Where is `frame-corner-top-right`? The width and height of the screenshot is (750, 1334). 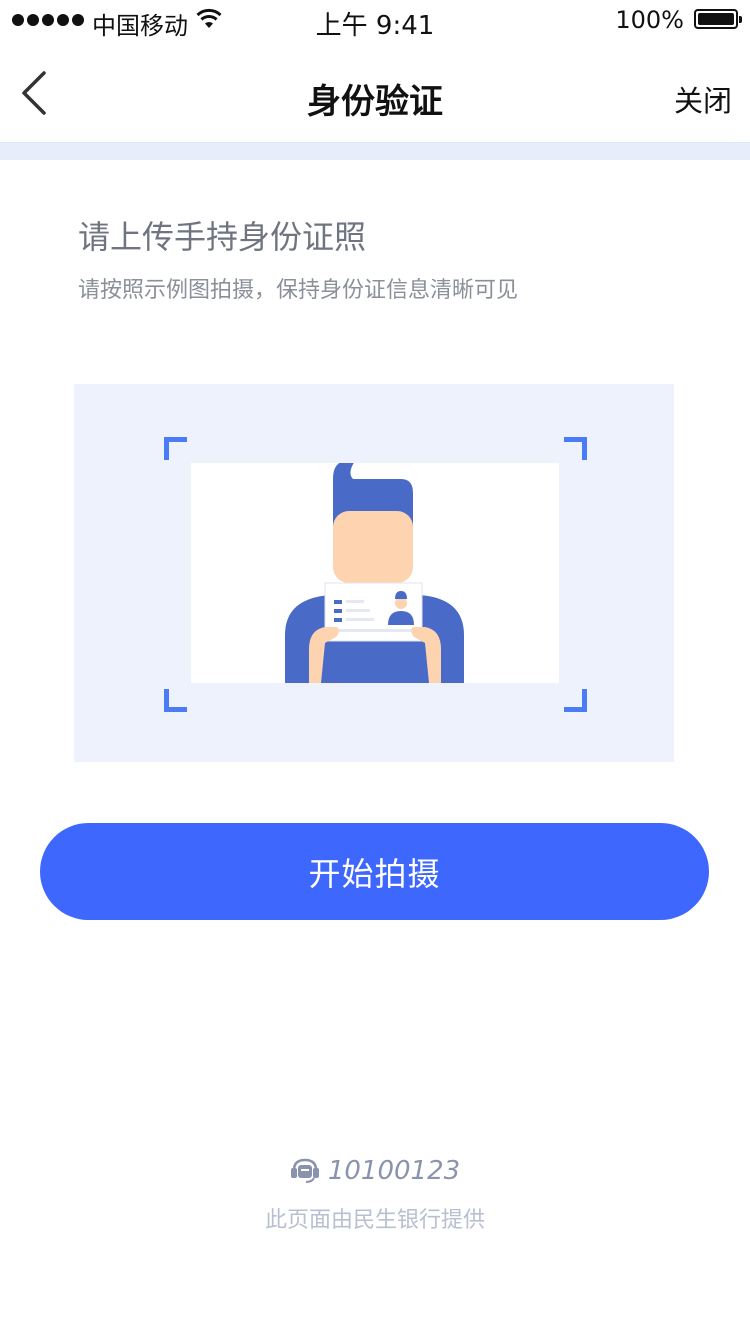
frame-corner-top-right is located at coordinates (575, 448).